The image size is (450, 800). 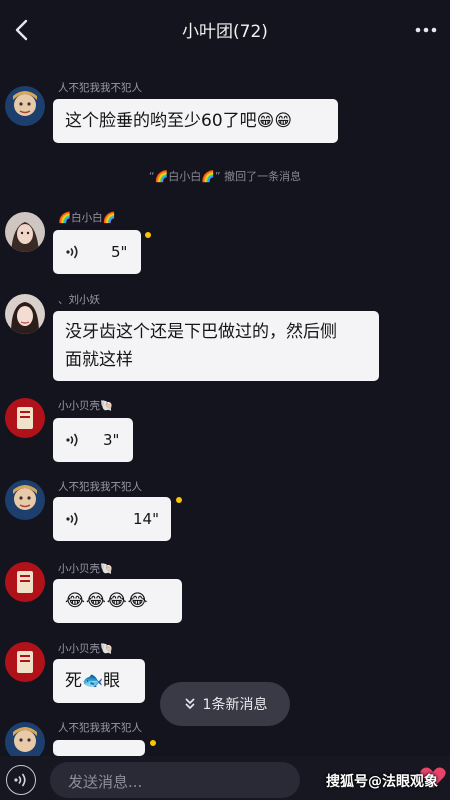 What do you see at coordinates (201, 332) in the screenshot?
I see `message-text-line: 没牙齿这个还是下巴做过的，然后侧` at bounding box center [201, 332].